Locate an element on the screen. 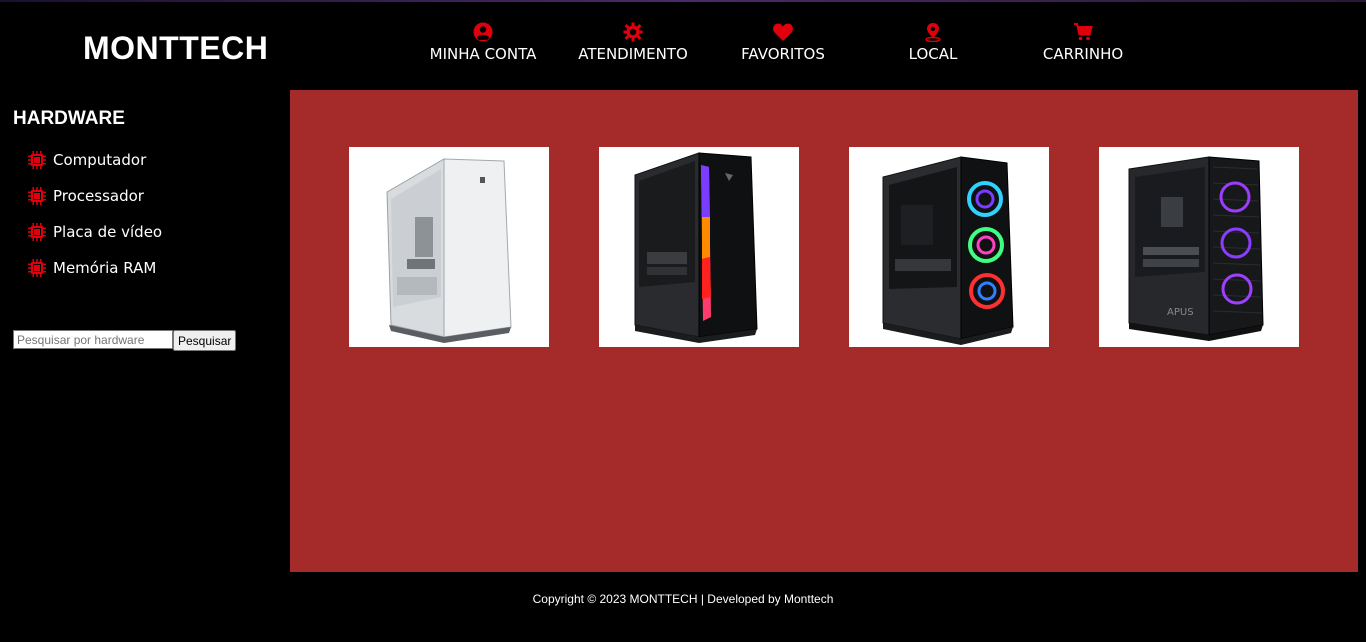 The image size is (1366, 642). sidebar-title: HARDWARE is located at coordinates (69, 118).